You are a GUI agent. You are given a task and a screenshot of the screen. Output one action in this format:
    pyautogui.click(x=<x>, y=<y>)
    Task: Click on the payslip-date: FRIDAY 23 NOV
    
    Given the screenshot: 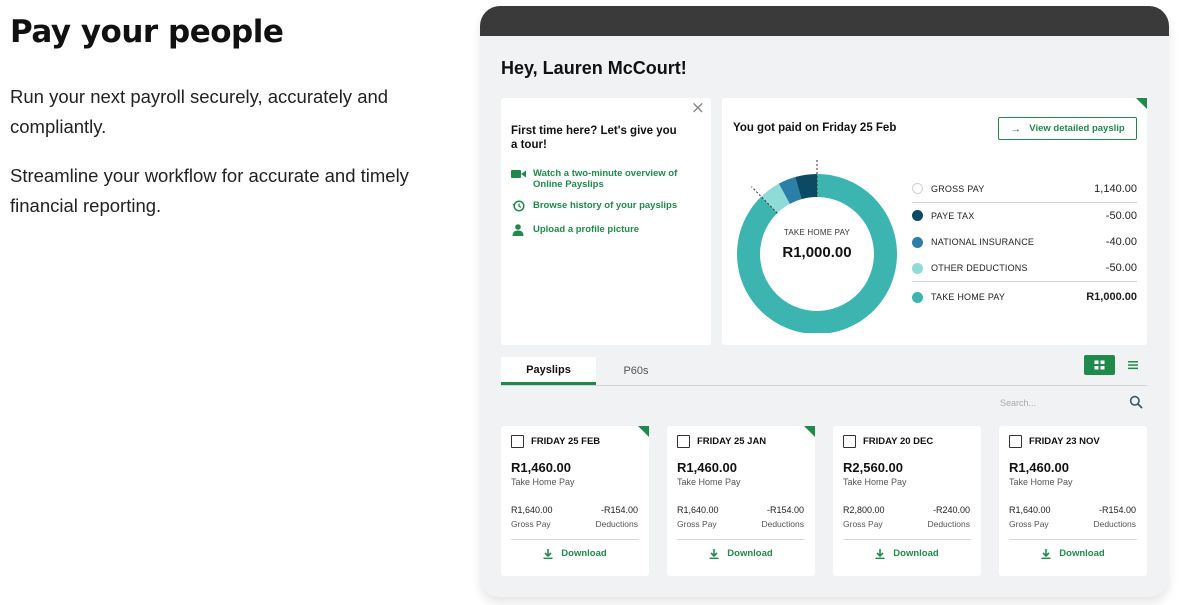 What is the action you would take?
    pyautogui.click(x=1064, y=441)
    